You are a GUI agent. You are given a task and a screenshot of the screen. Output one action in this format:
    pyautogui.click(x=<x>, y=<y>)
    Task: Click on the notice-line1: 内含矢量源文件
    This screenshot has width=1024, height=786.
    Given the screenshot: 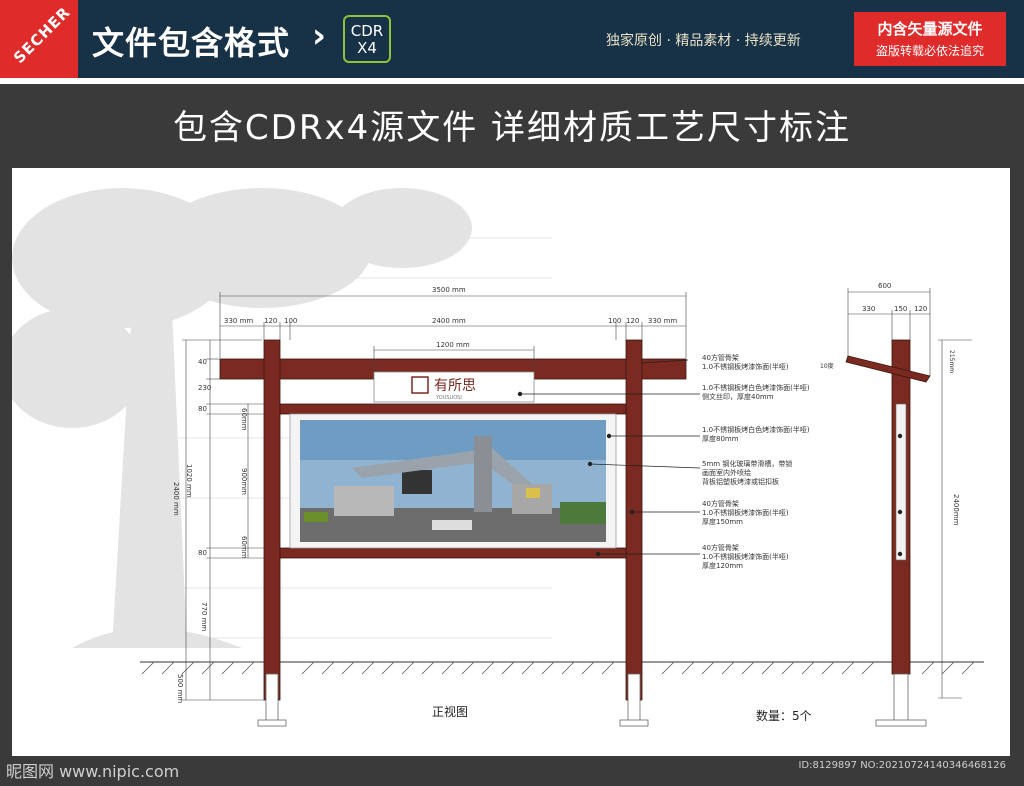 What is the action you would take?
    pyautogui.click(x=930, y=29)
    